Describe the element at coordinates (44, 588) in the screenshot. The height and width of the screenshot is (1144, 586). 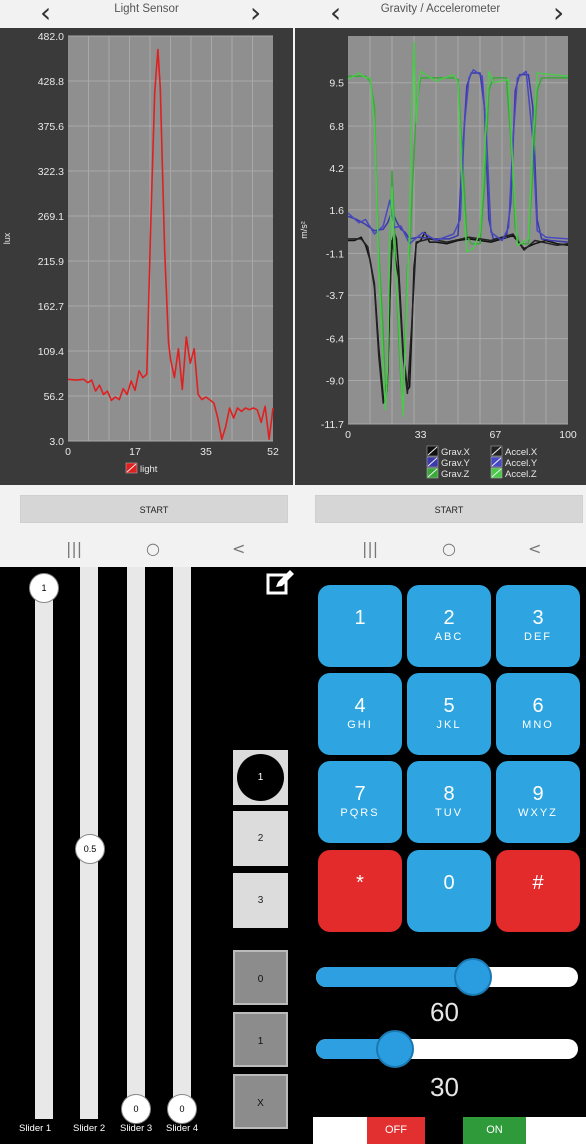
I see `slider-1-knob: 1` at that location.